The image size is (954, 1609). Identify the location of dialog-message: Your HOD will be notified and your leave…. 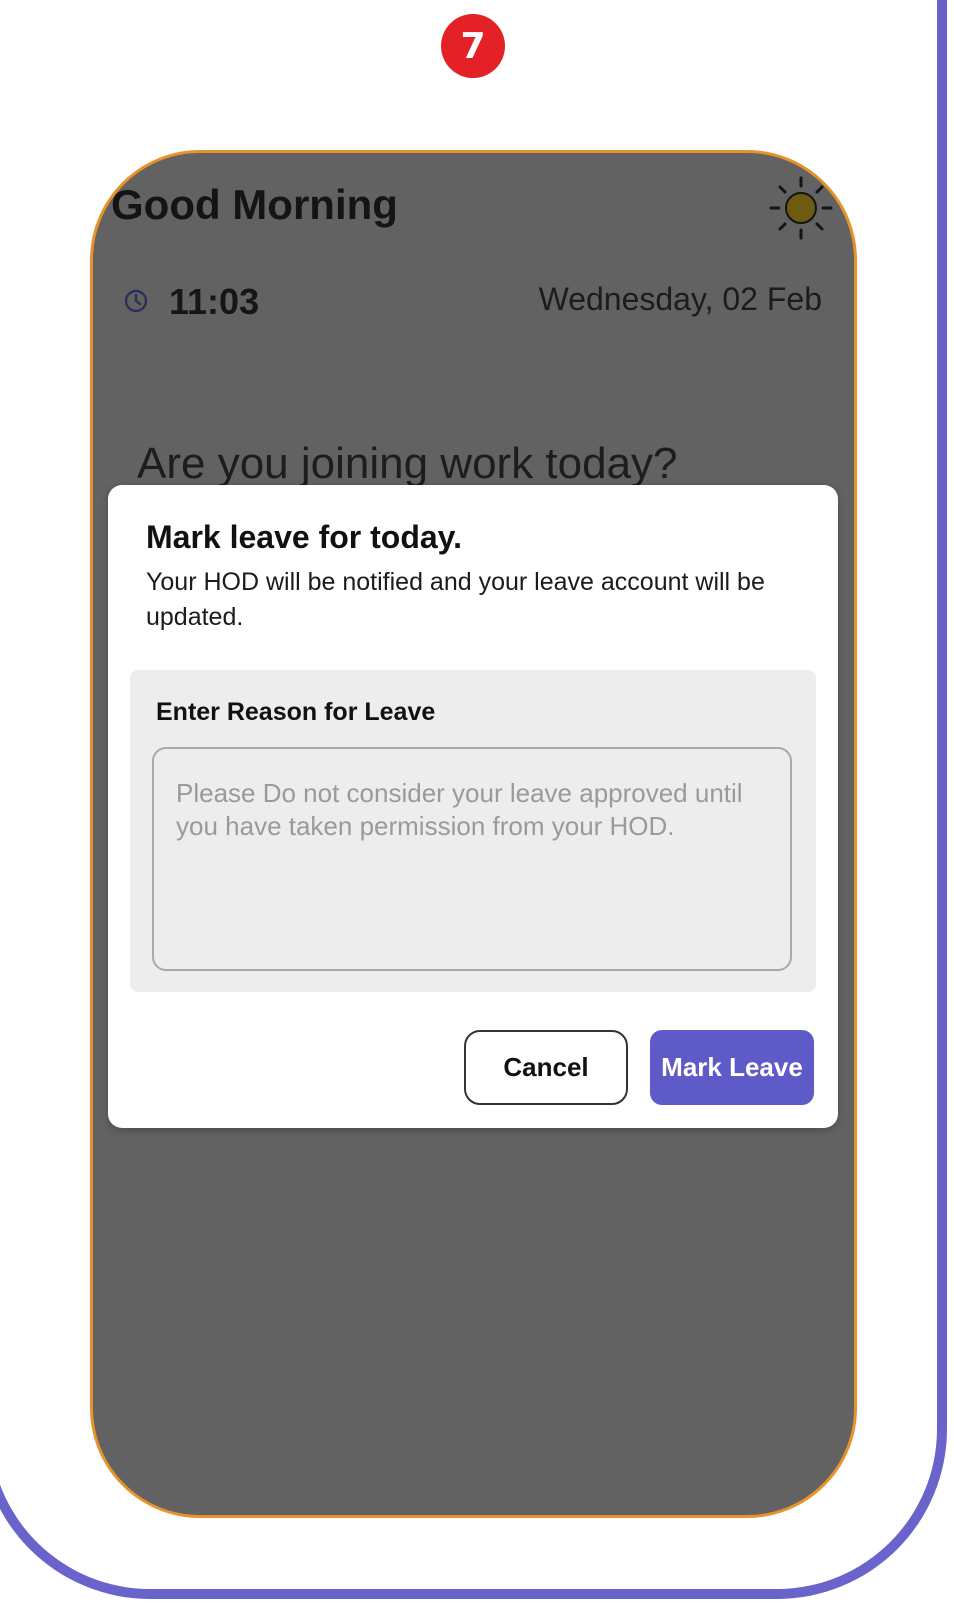
(455, 599).